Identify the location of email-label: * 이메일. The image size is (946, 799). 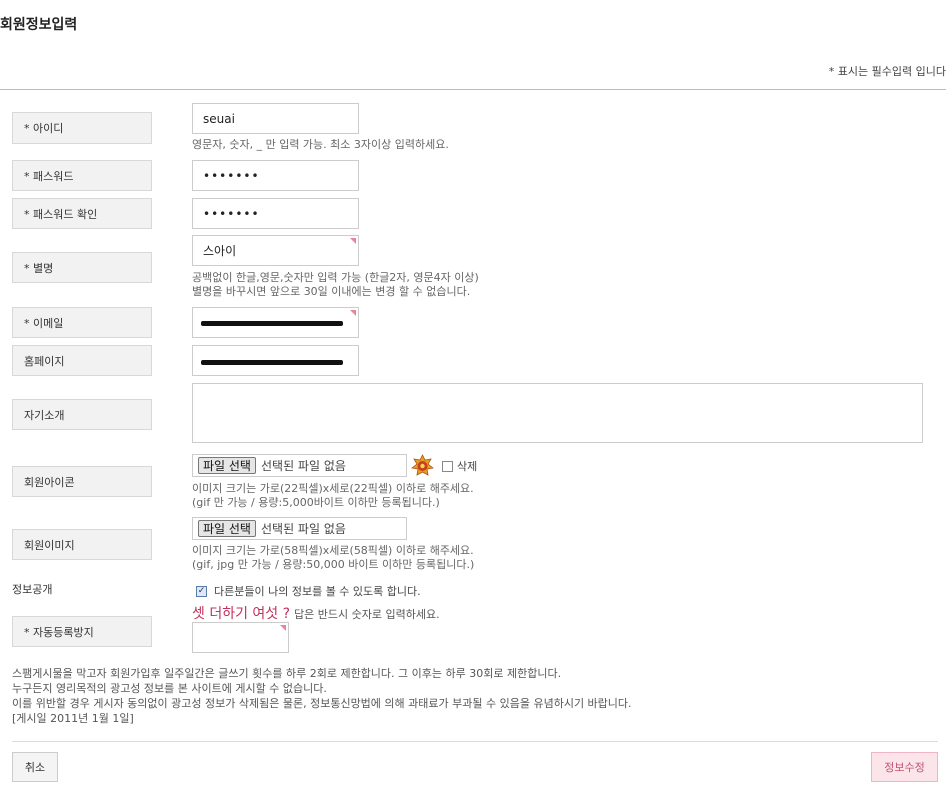
(82, 322).